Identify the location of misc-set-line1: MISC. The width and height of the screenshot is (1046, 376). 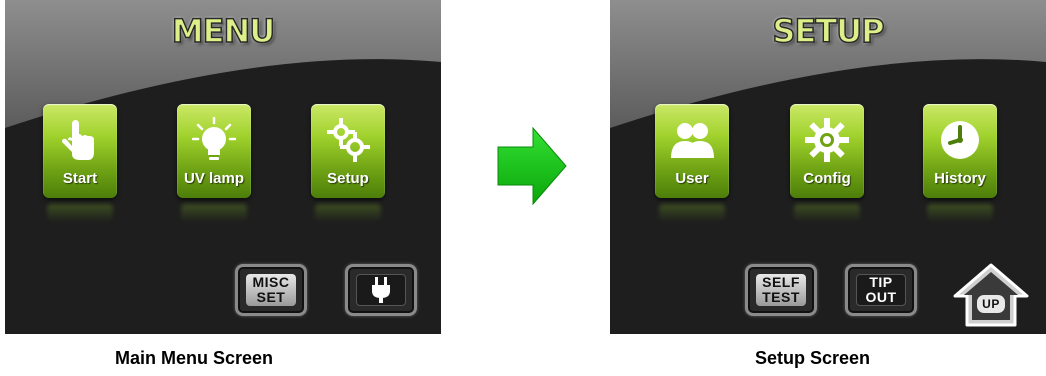
(271, 282).